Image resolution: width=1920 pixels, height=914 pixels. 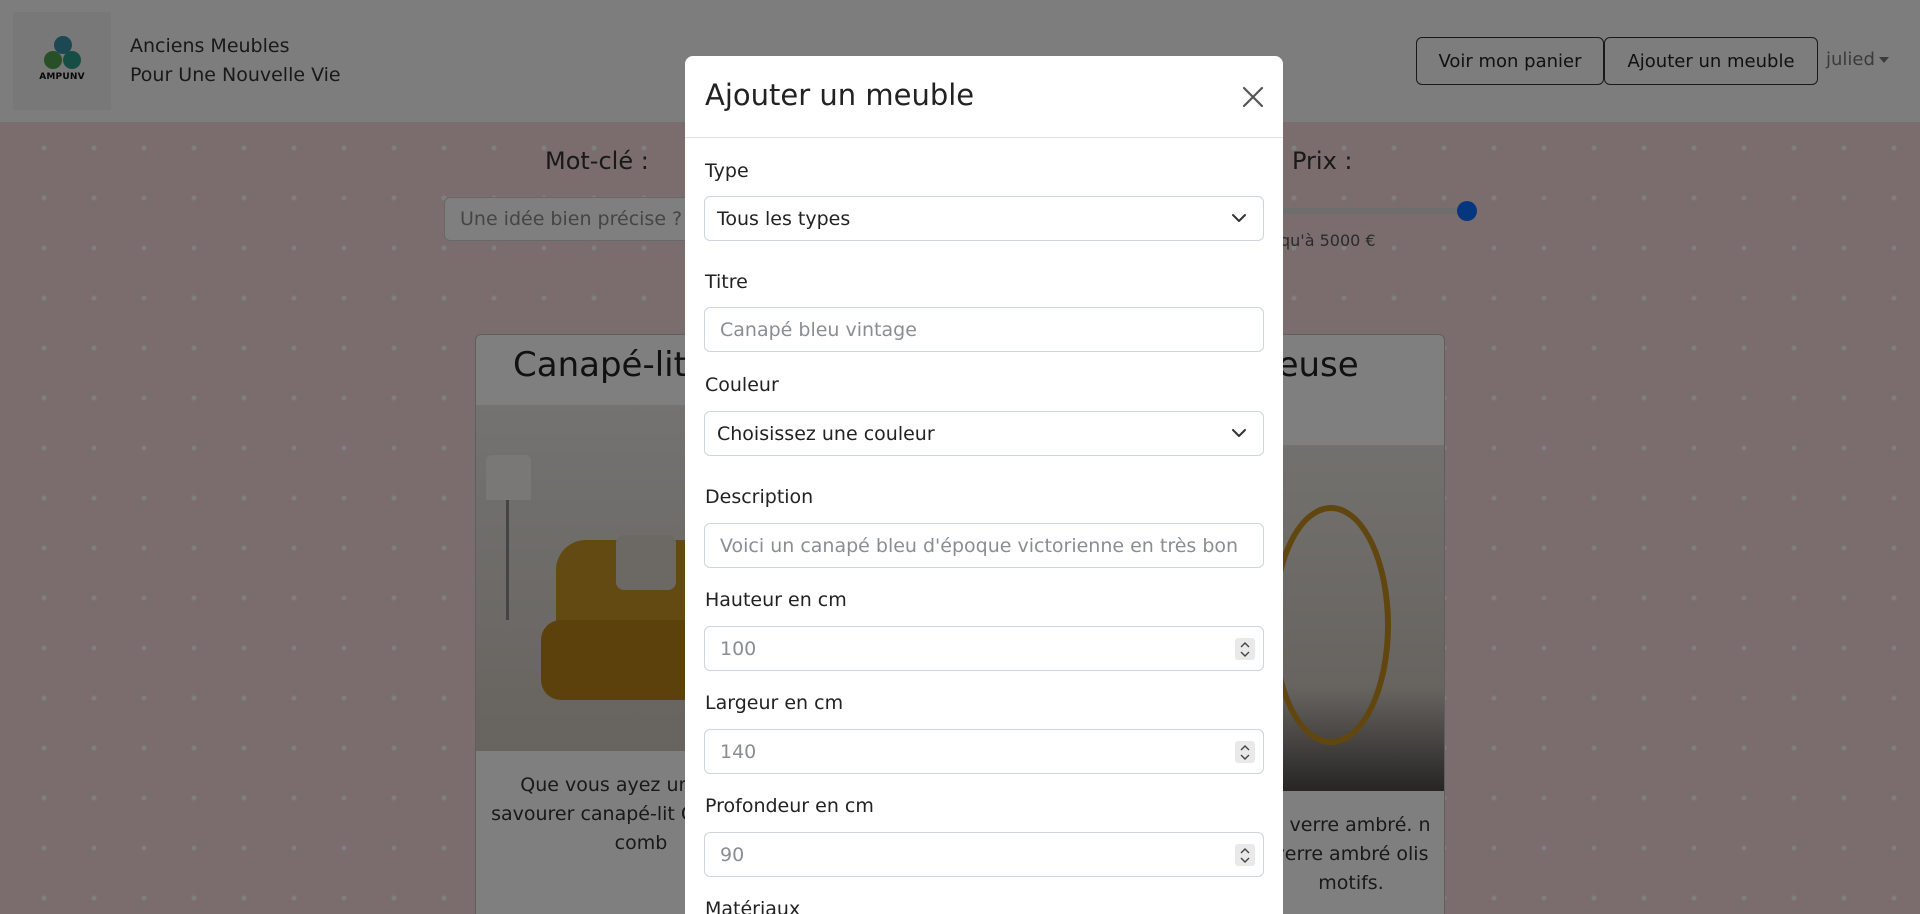 I want to click on couleur-selected-value: Choisissez une couleur, so click(x=826, y=433).